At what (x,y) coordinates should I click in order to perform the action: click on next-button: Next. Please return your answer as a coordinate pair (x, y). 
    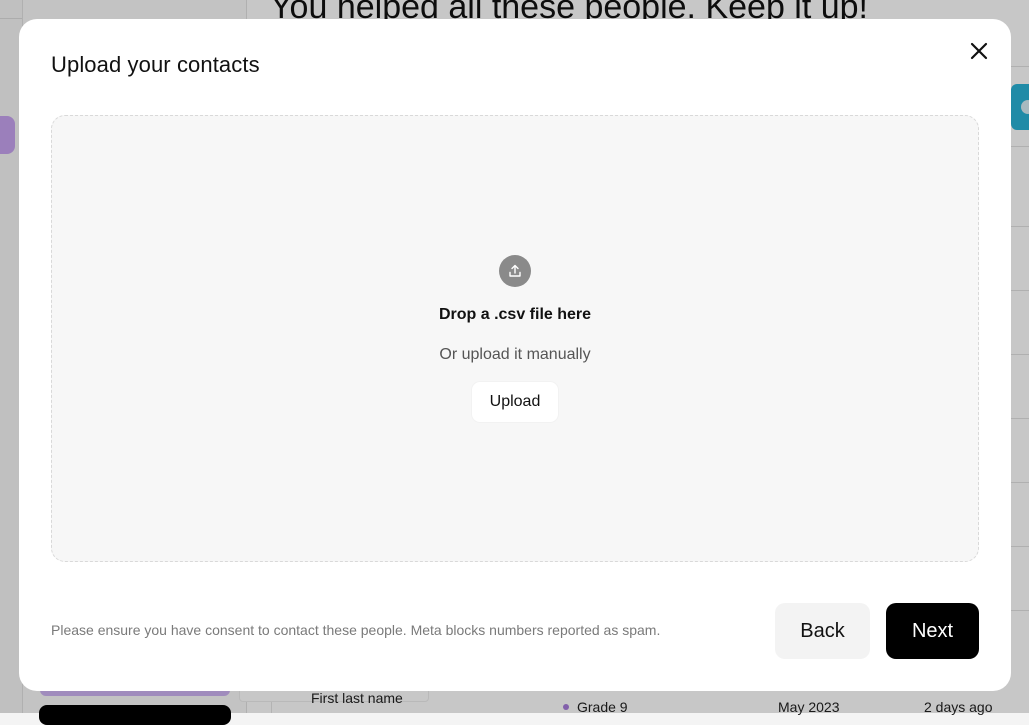
    Looking at the image, I should click on (932, 631).